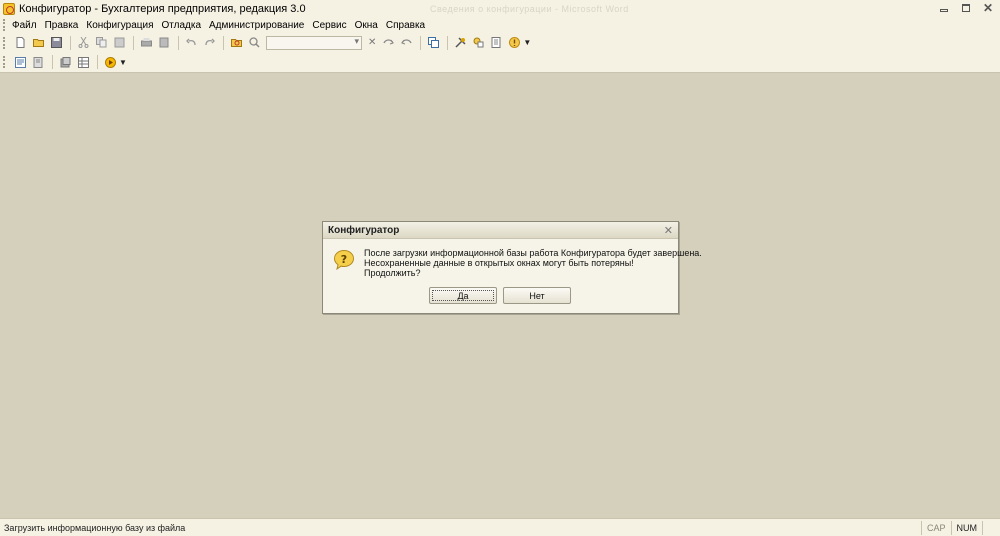 This screenshot has height=536, width=1000. I want to click on undo-button, so click(191, 43).